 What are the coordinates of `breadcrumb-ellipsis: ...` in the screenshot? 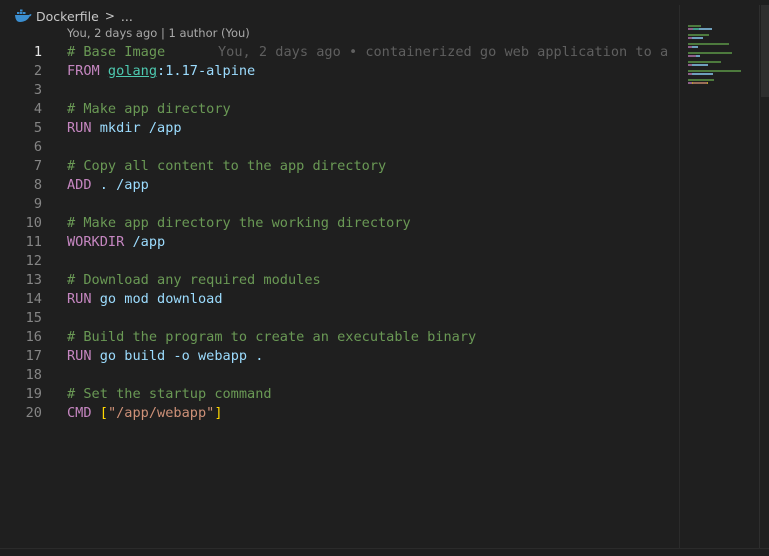 It's located at (127, 16).